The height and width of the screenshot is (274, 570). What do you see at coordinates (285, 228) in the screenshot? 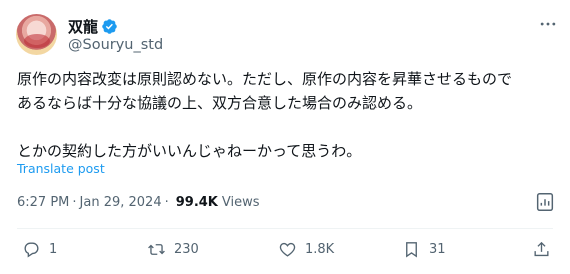
I see `divider` at bounding box center [285, 228].